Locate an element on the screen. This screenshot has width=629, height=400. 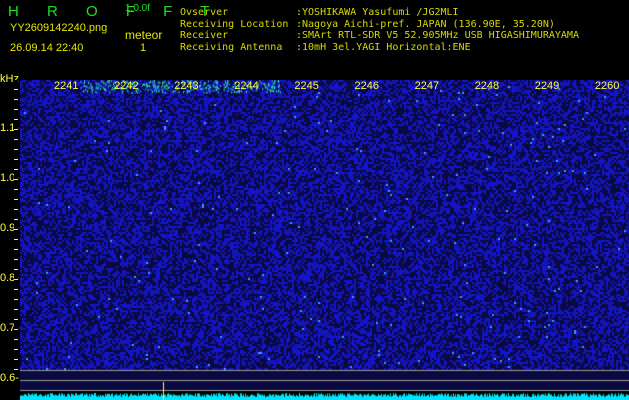
info-value: :YOSHIKAWA Yasufumi /JG2MLI is located at coordinates (377, 12).